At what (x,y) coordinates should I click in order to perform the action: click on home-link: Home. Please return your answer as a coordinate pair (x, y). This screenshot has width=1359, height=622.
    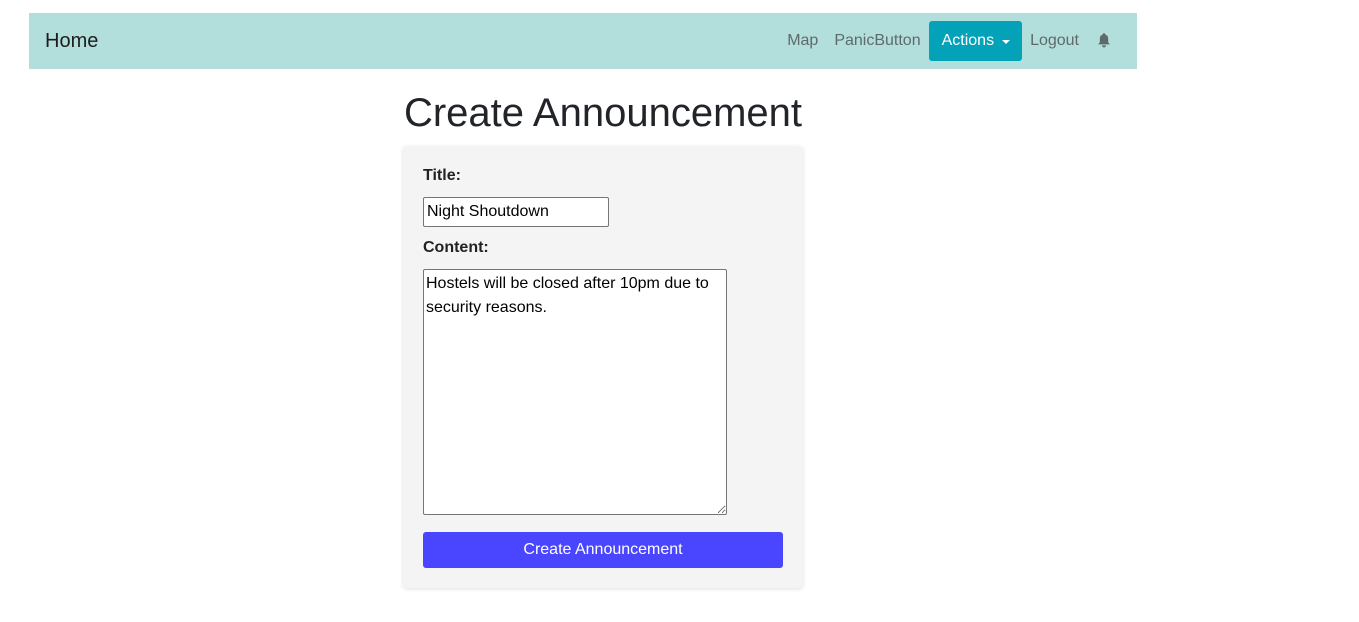
    Looking at the image, I should click on (71, 41).